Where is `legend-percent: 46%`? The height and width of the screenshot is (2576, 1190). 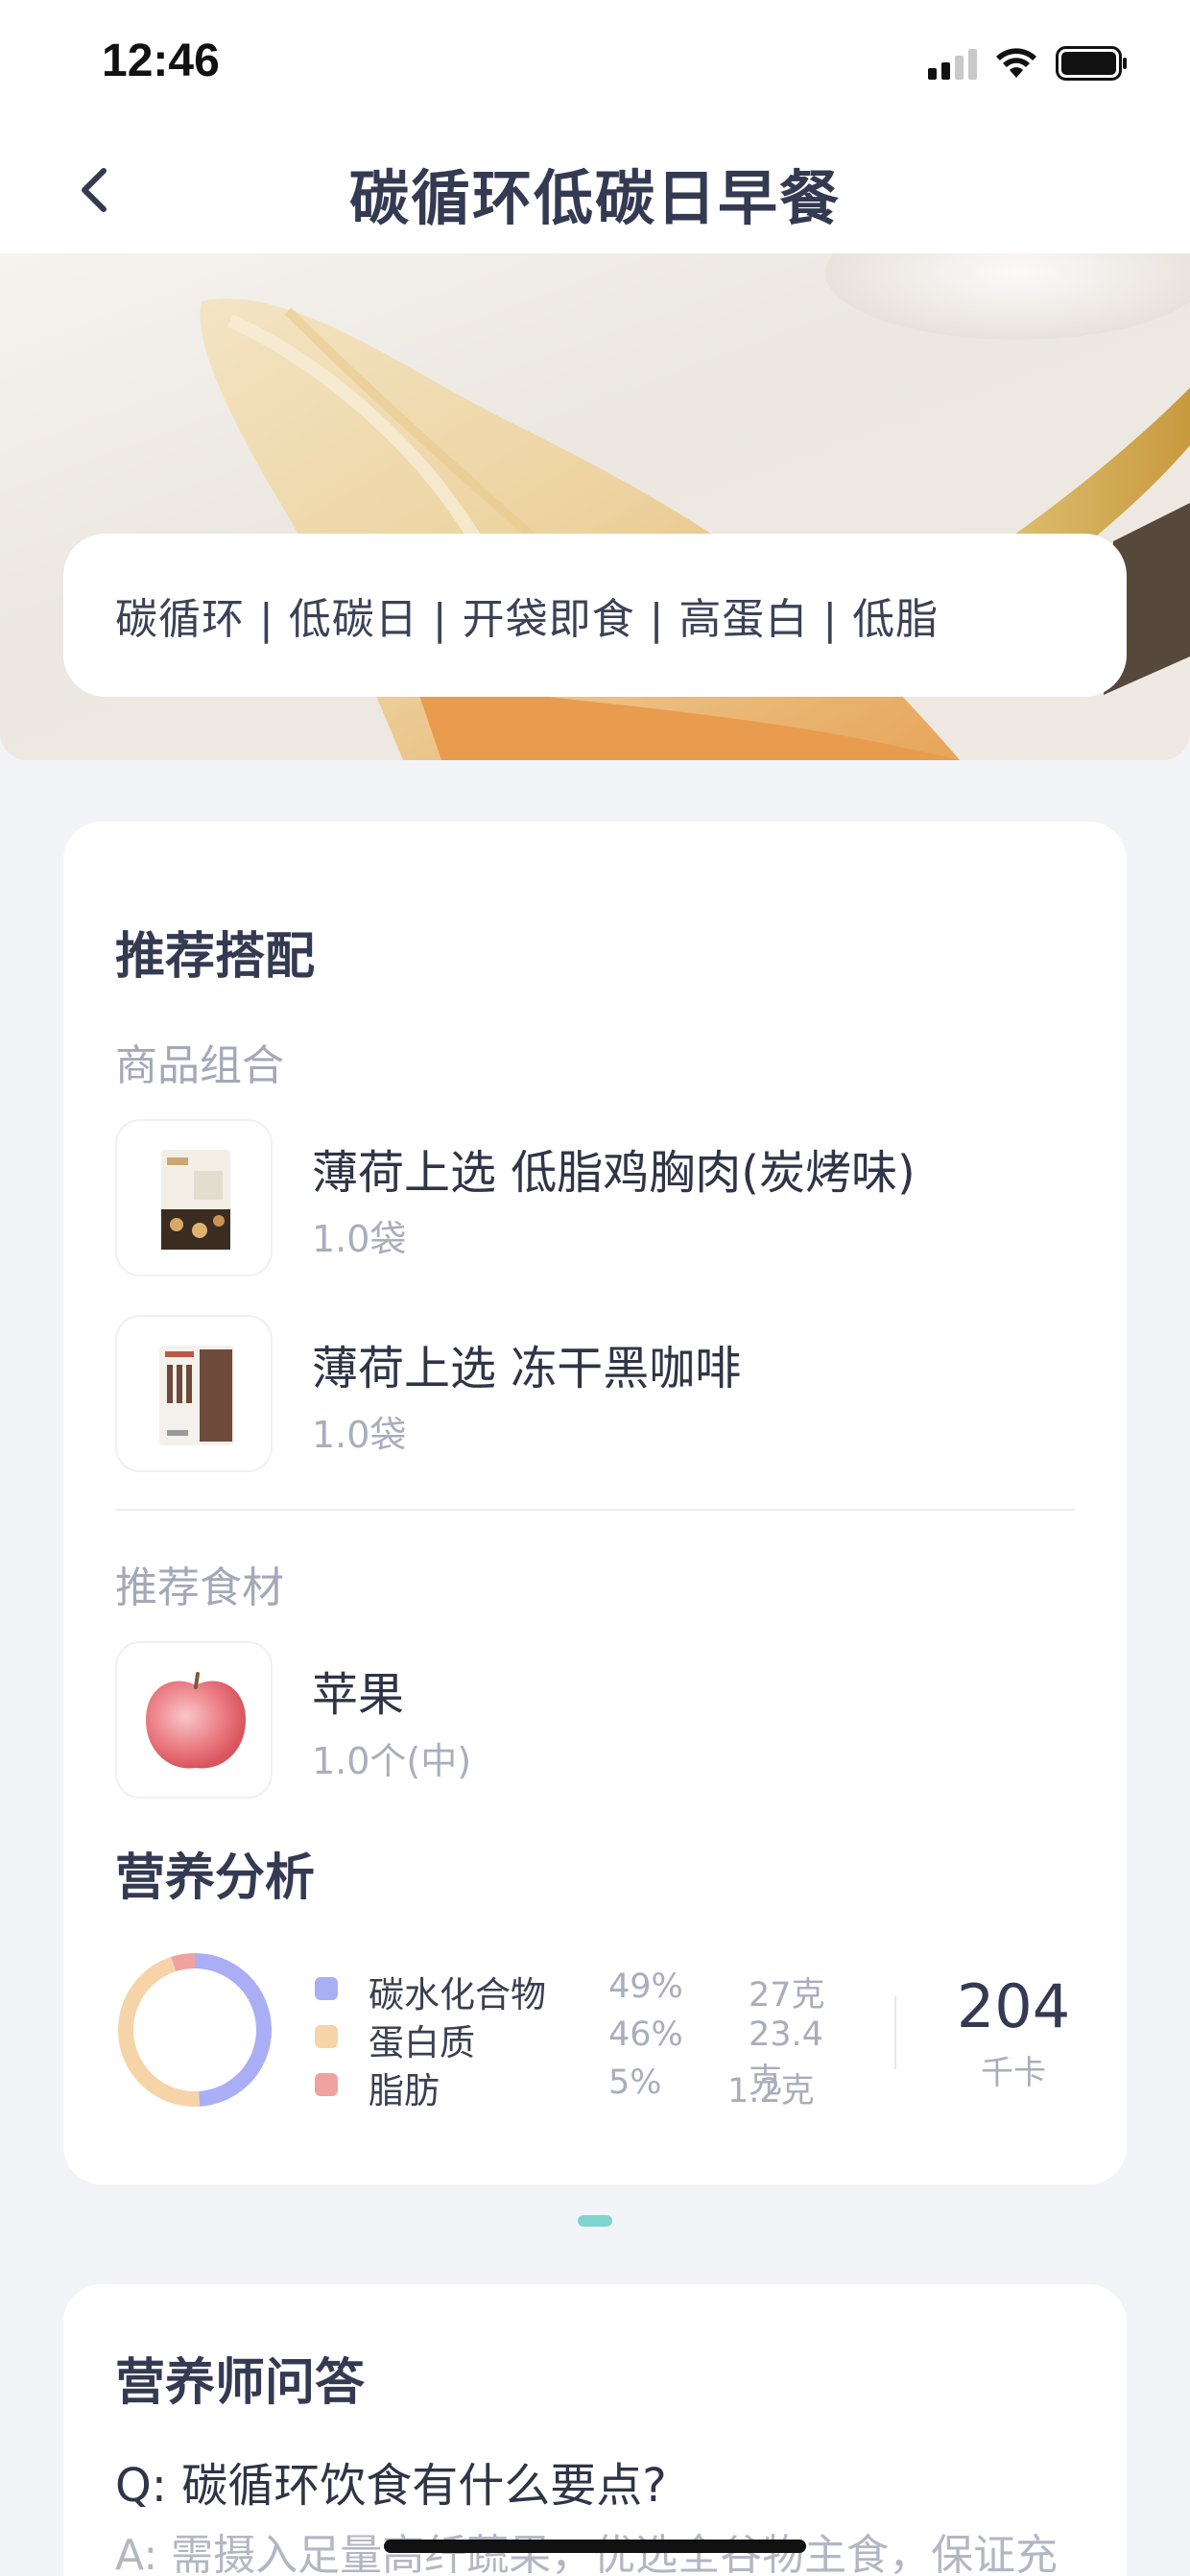
legend-percent: 46% is located at coordinates (645, 2034).